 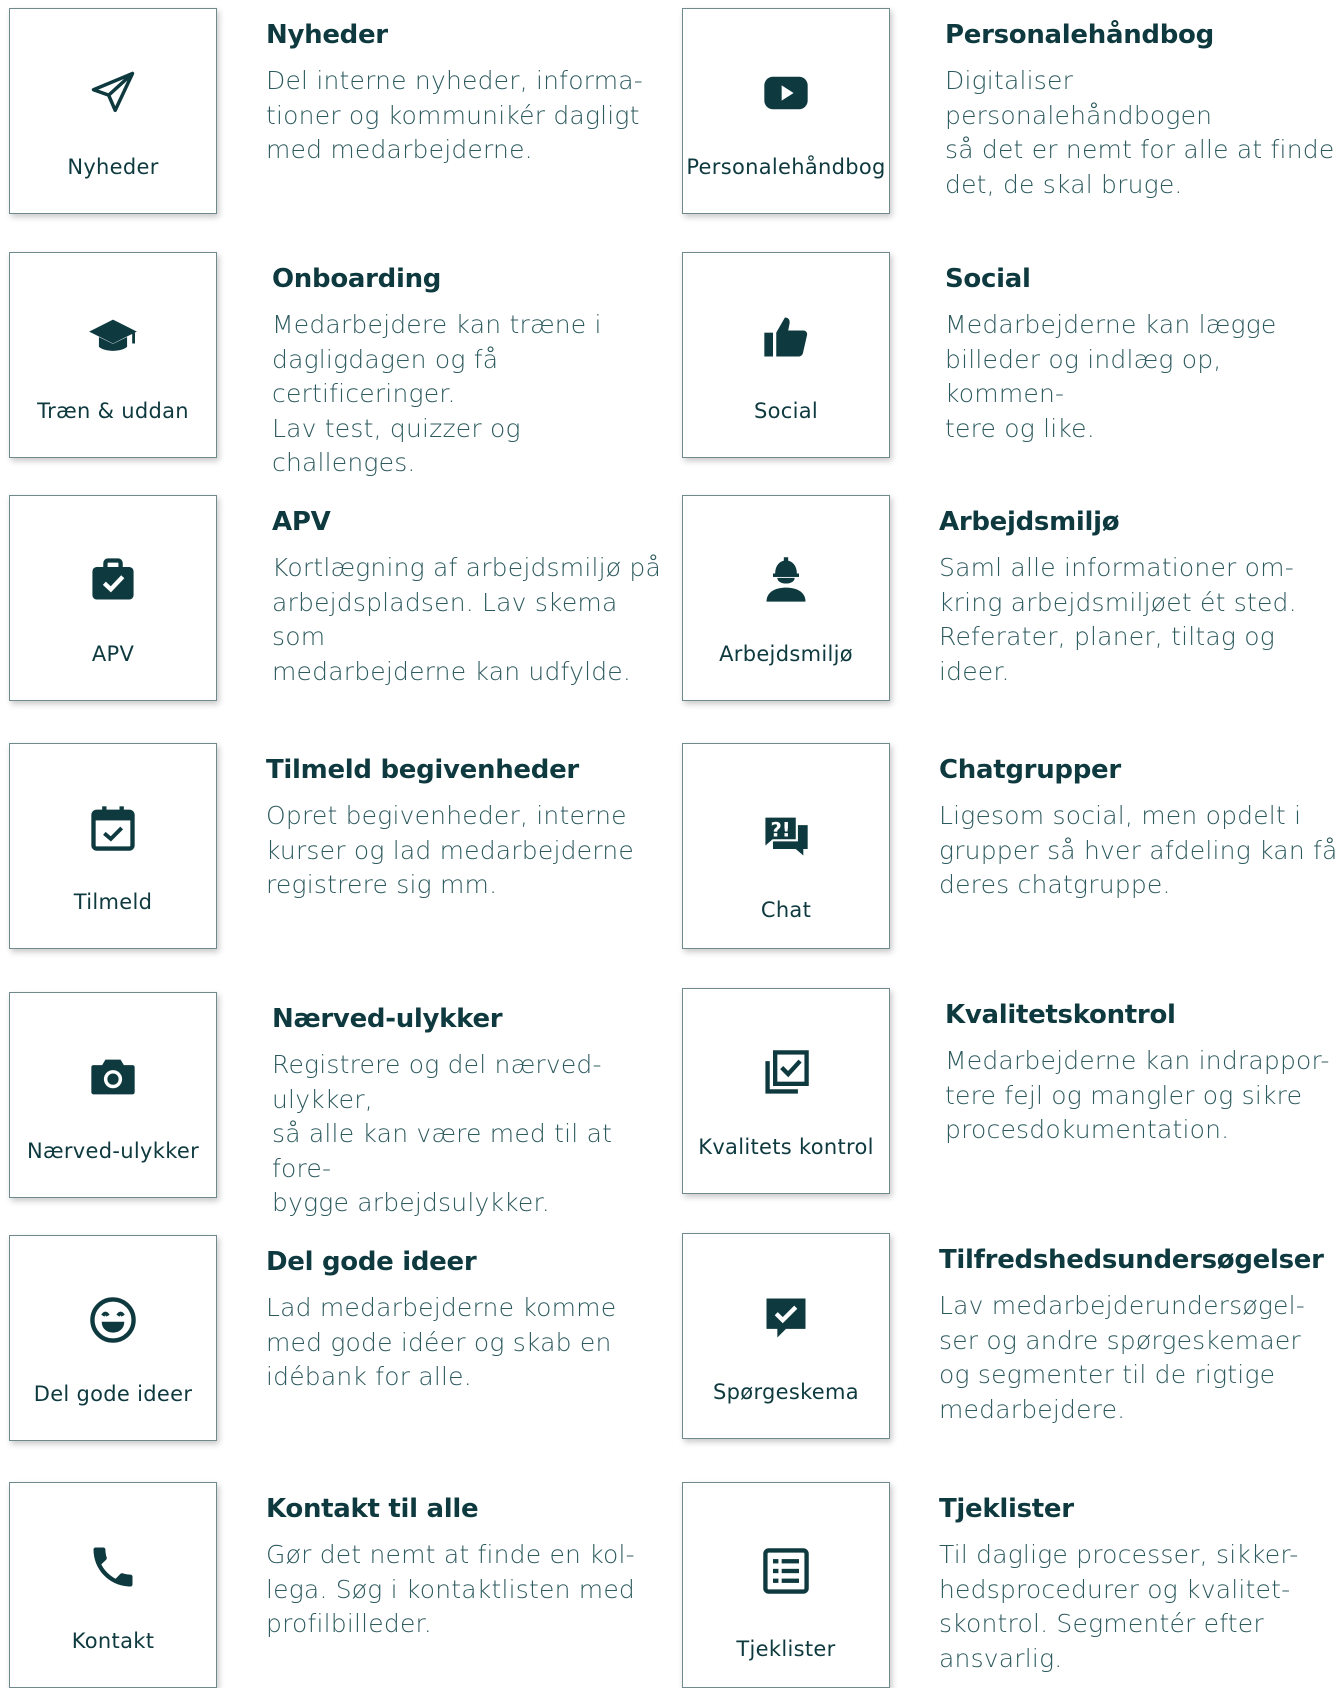 I want to click on feature-title: Tilfredshedsundersøgelser, so click(x=1131, y=1260).